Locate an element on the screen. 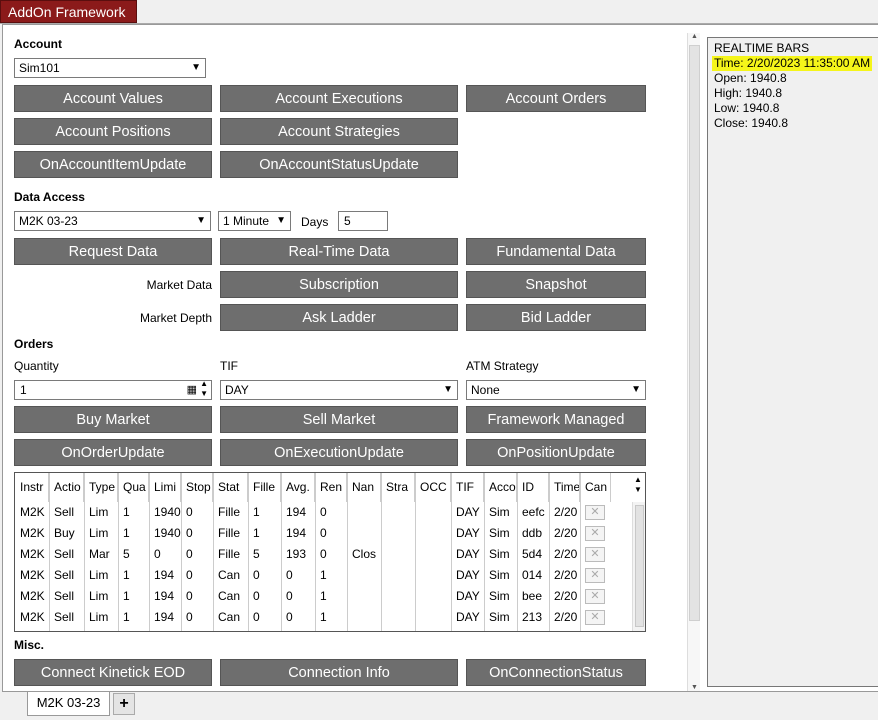  framework-managed-button: Framework Managed is located at coordinates (556, 419).